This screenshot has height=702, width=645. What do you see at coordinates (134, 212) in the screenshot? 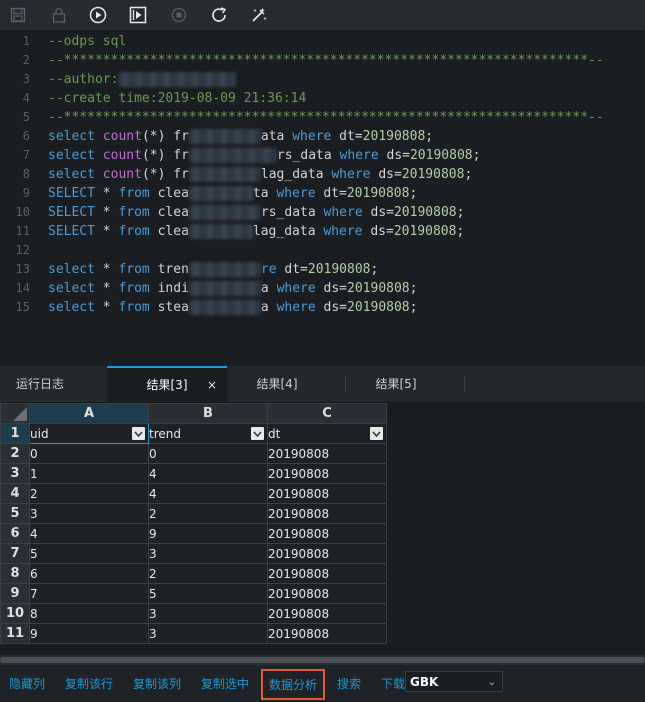
I see `keyword: from` at bounding box center [134, 212].